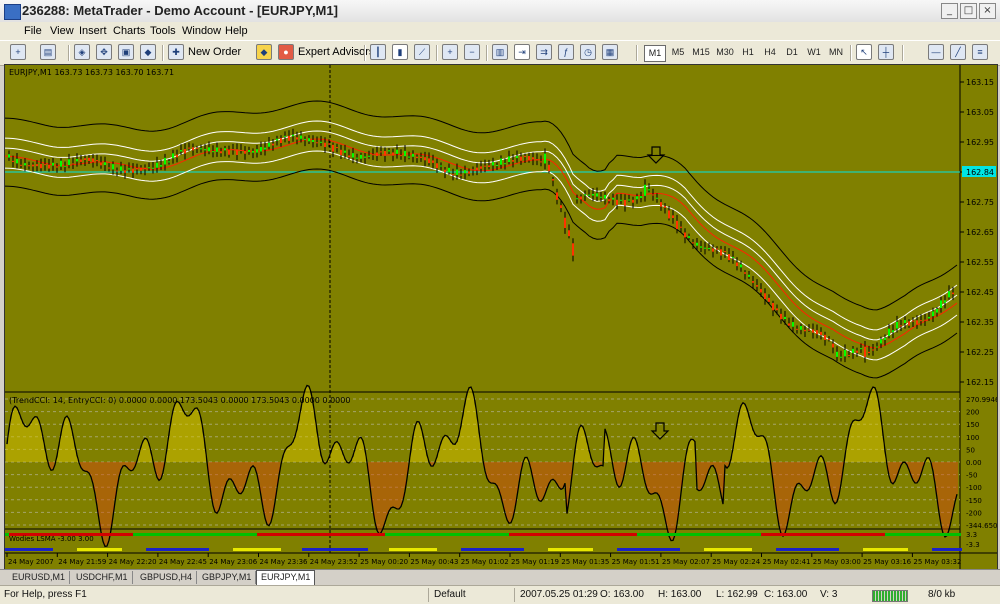 The height and width of the screenshot is (604, 1000). Describe the element at coordinates (286, 578) in the screenshot. I see `tab-eurjpy-m1: EURJPY,M1` at that location.